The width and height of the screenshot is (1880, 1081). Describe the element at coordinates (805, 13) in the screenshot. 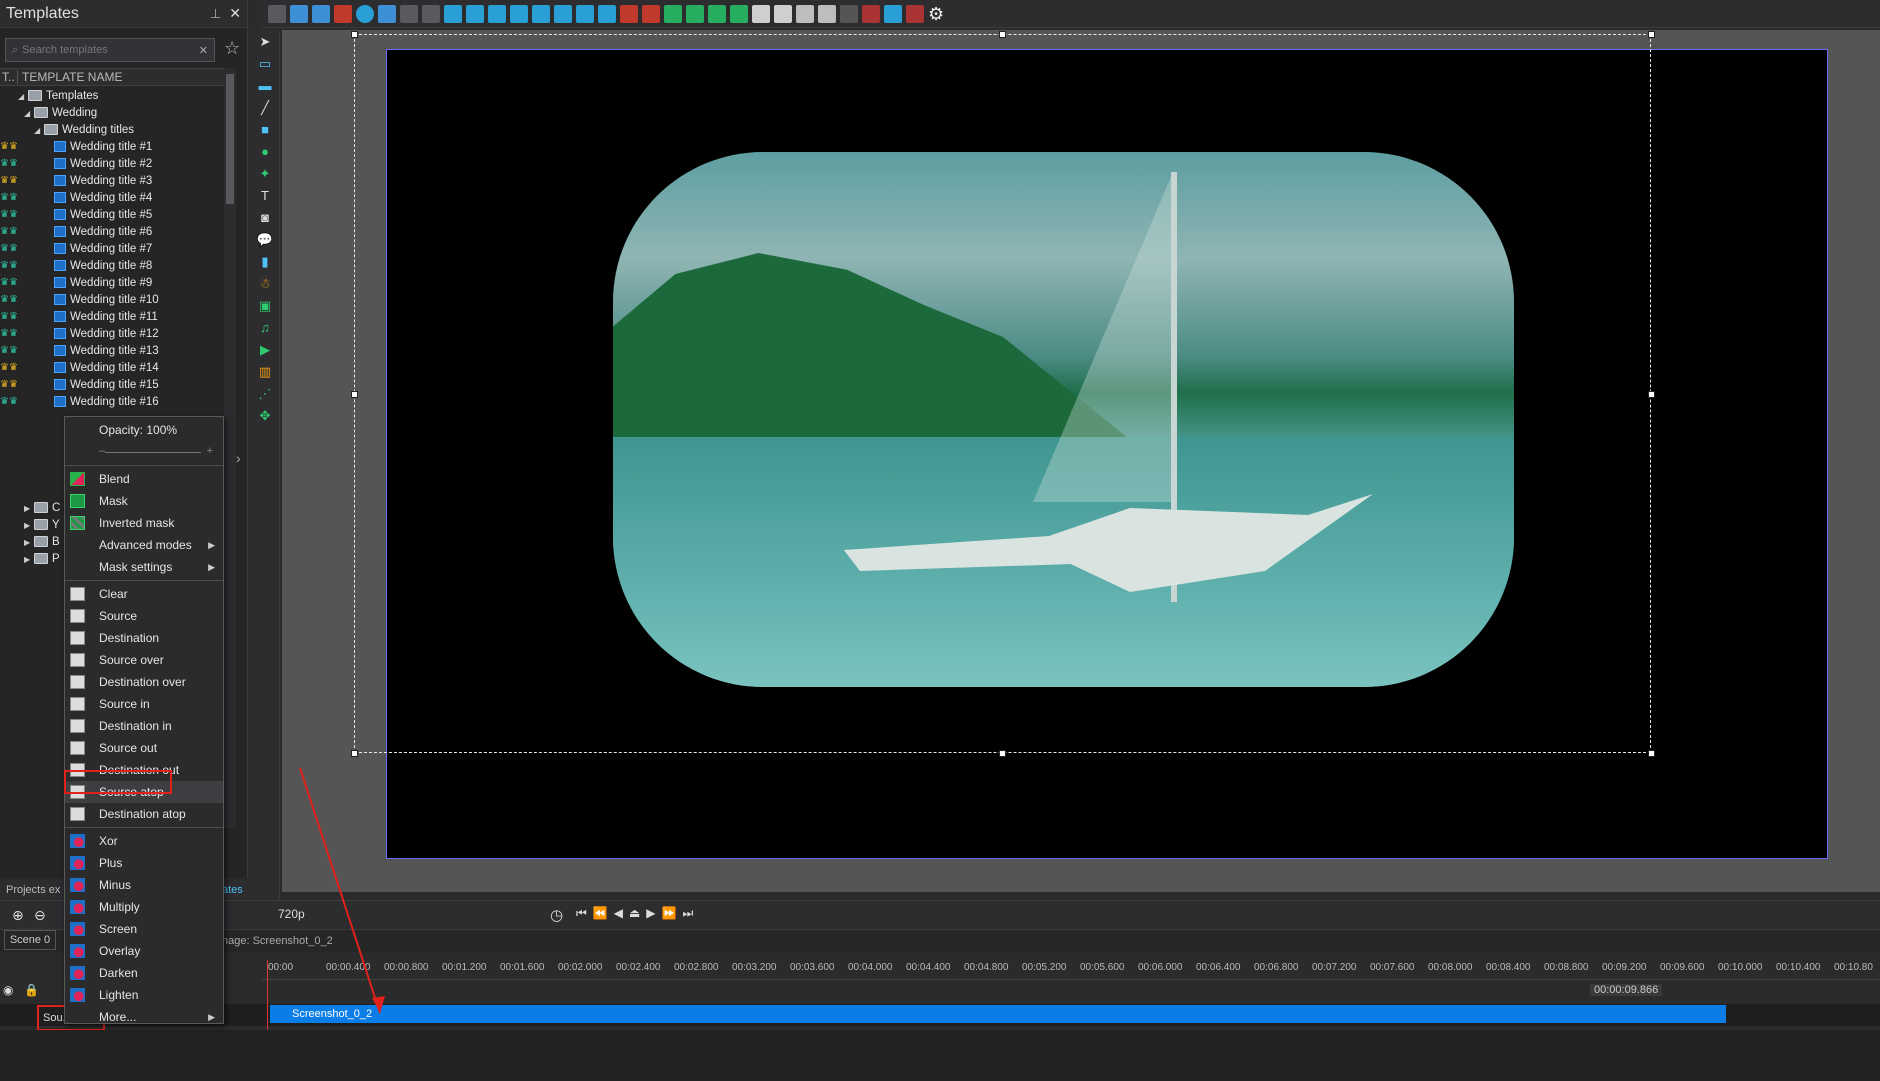

I see `frame-icon` at that location.